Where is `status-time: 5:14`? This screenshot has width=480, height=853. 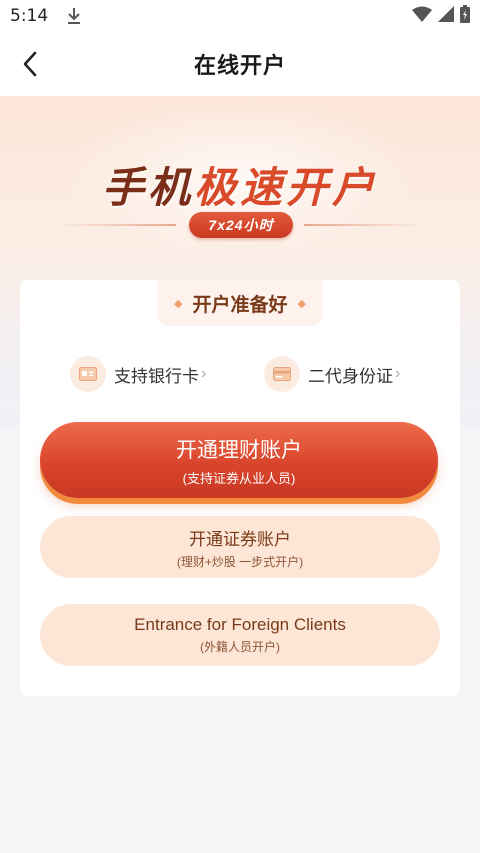 status-time: 5:14 is located at coordinates (29, 16).